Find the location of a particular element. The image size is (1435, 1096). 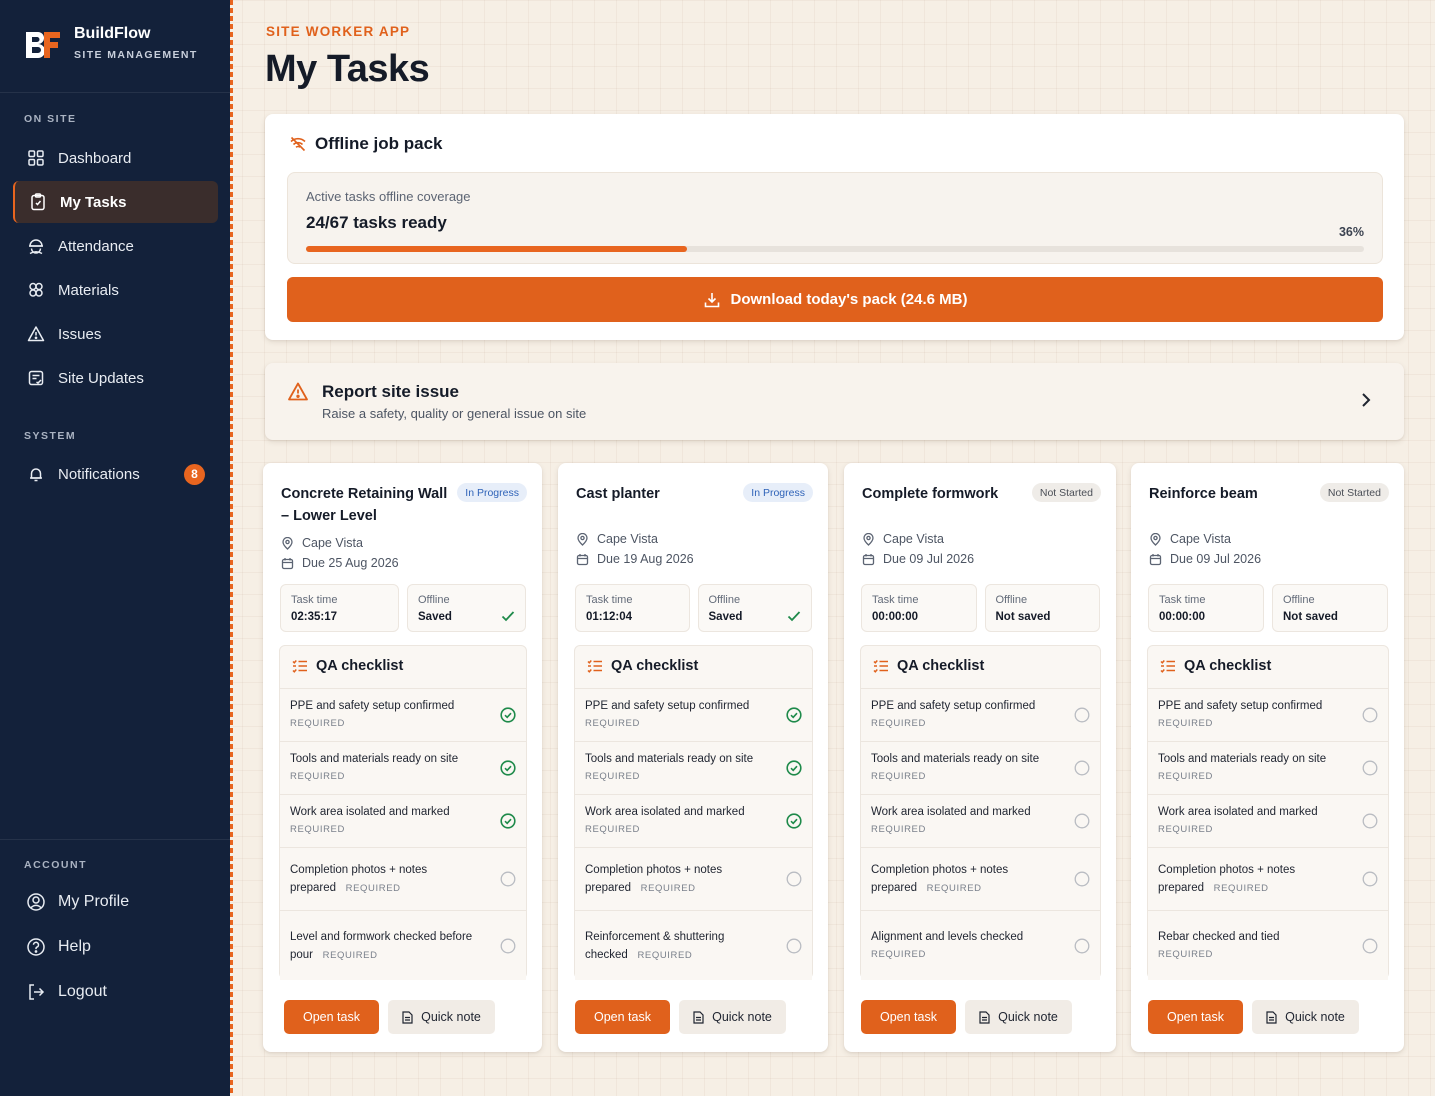

calendar-icon is located at coordinates (288, 563).